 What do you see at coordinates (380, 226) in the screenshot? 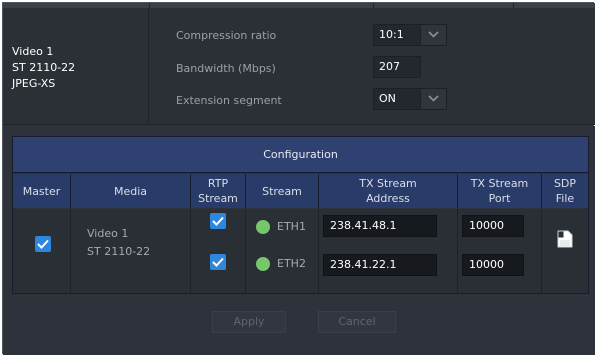
I see `tx-address-eth1-input: 238.41.48.1` at bounding box center [380, 226].